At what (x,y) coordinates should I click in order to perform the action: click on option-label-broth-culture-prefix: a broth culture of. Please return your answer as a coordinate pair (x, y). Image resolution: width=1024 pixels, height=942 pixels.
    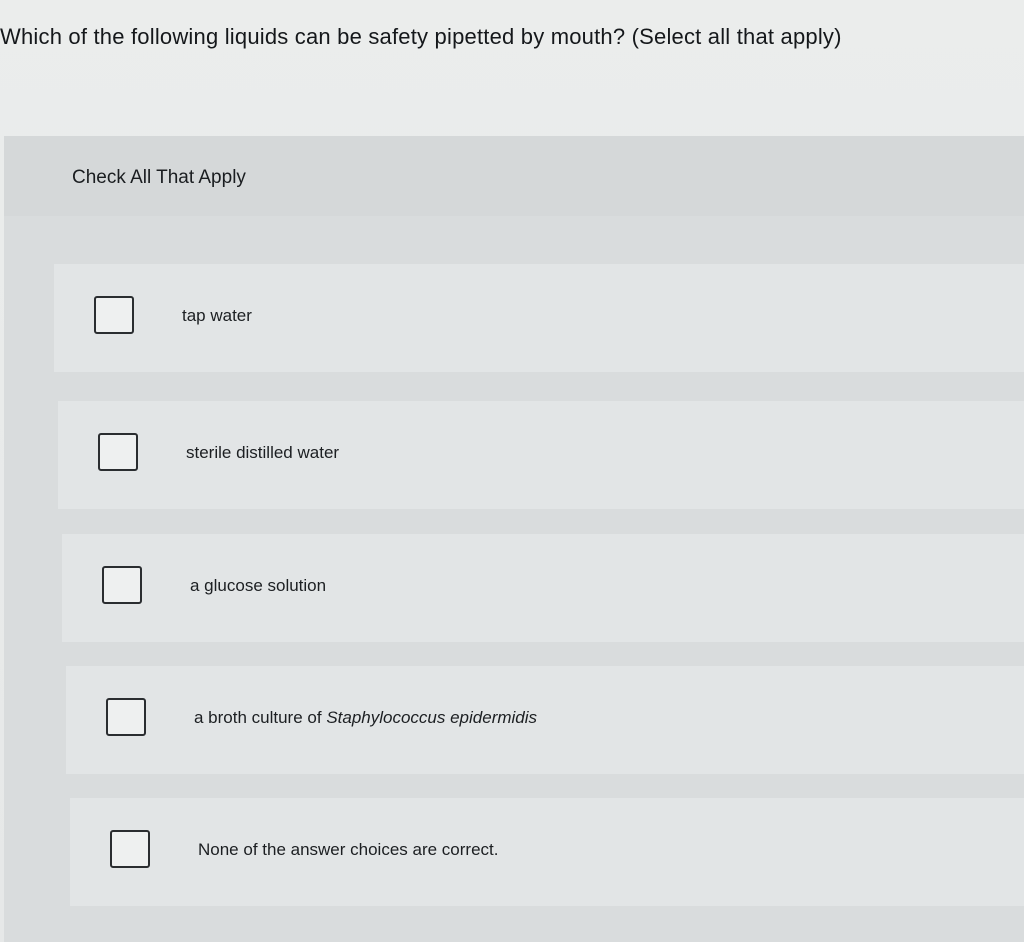
    Looking at the image, I should click on (260, 717).